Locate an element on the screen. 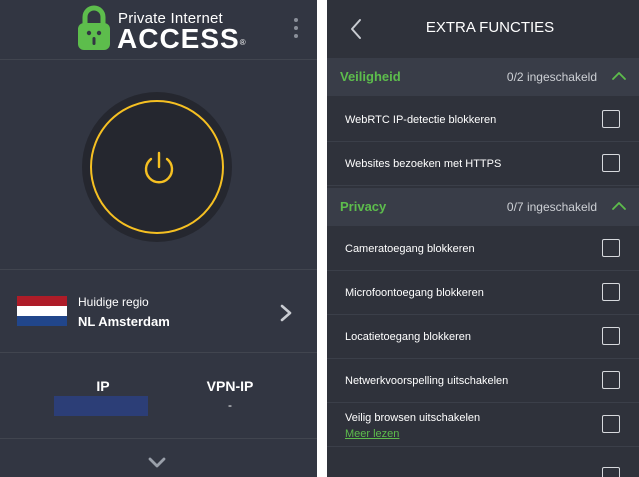 The image size is (639, 477). power-icon is located at coordinates (159, 167).